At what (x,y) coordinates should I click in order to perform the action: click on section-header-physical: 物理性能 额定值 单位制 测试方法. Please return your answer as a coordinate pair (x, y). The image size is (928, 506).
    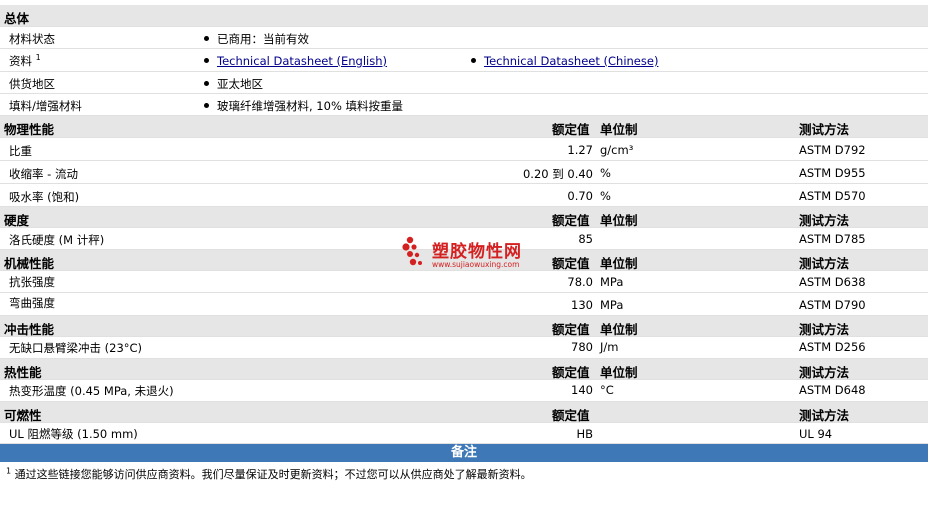
    Looking at the image, I should click on (464, 127).